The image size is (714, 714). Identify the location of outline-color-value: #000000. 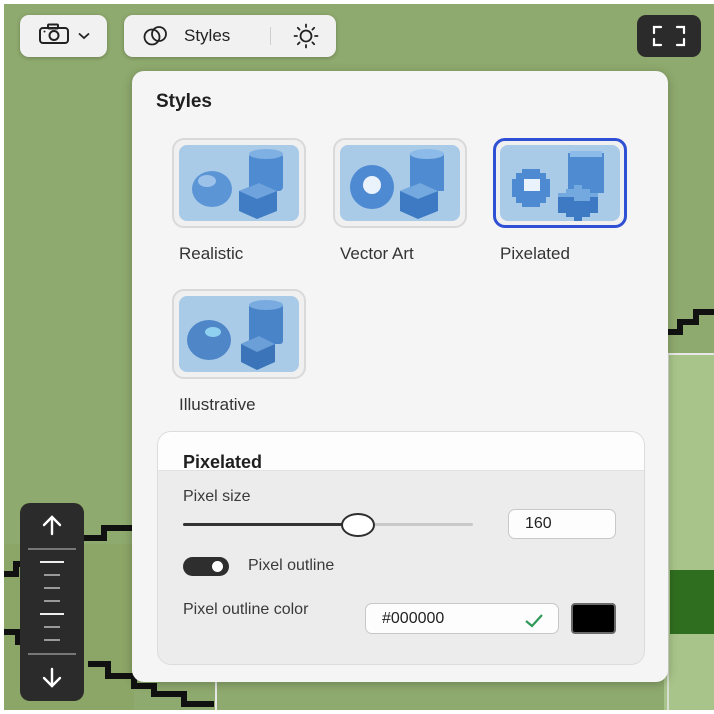
(413, 618).